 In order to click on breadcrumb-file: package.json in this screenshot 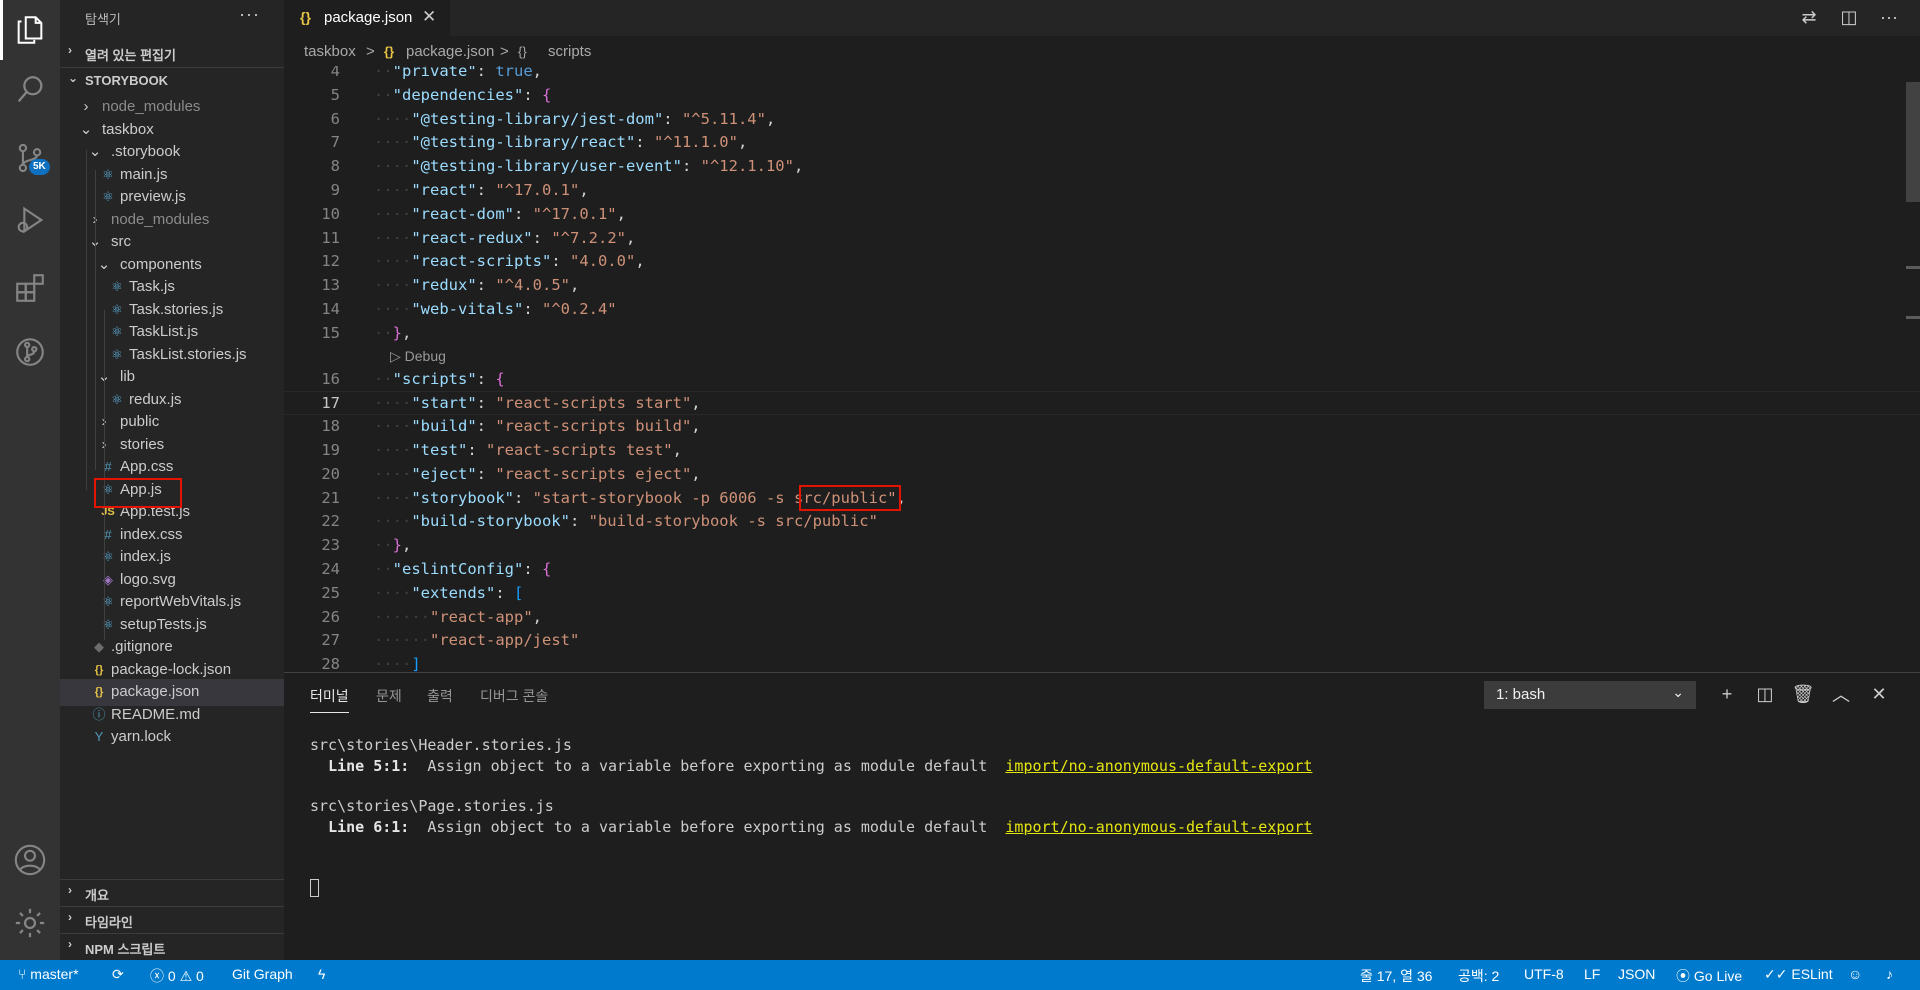, I will do `click(450, 51)`.